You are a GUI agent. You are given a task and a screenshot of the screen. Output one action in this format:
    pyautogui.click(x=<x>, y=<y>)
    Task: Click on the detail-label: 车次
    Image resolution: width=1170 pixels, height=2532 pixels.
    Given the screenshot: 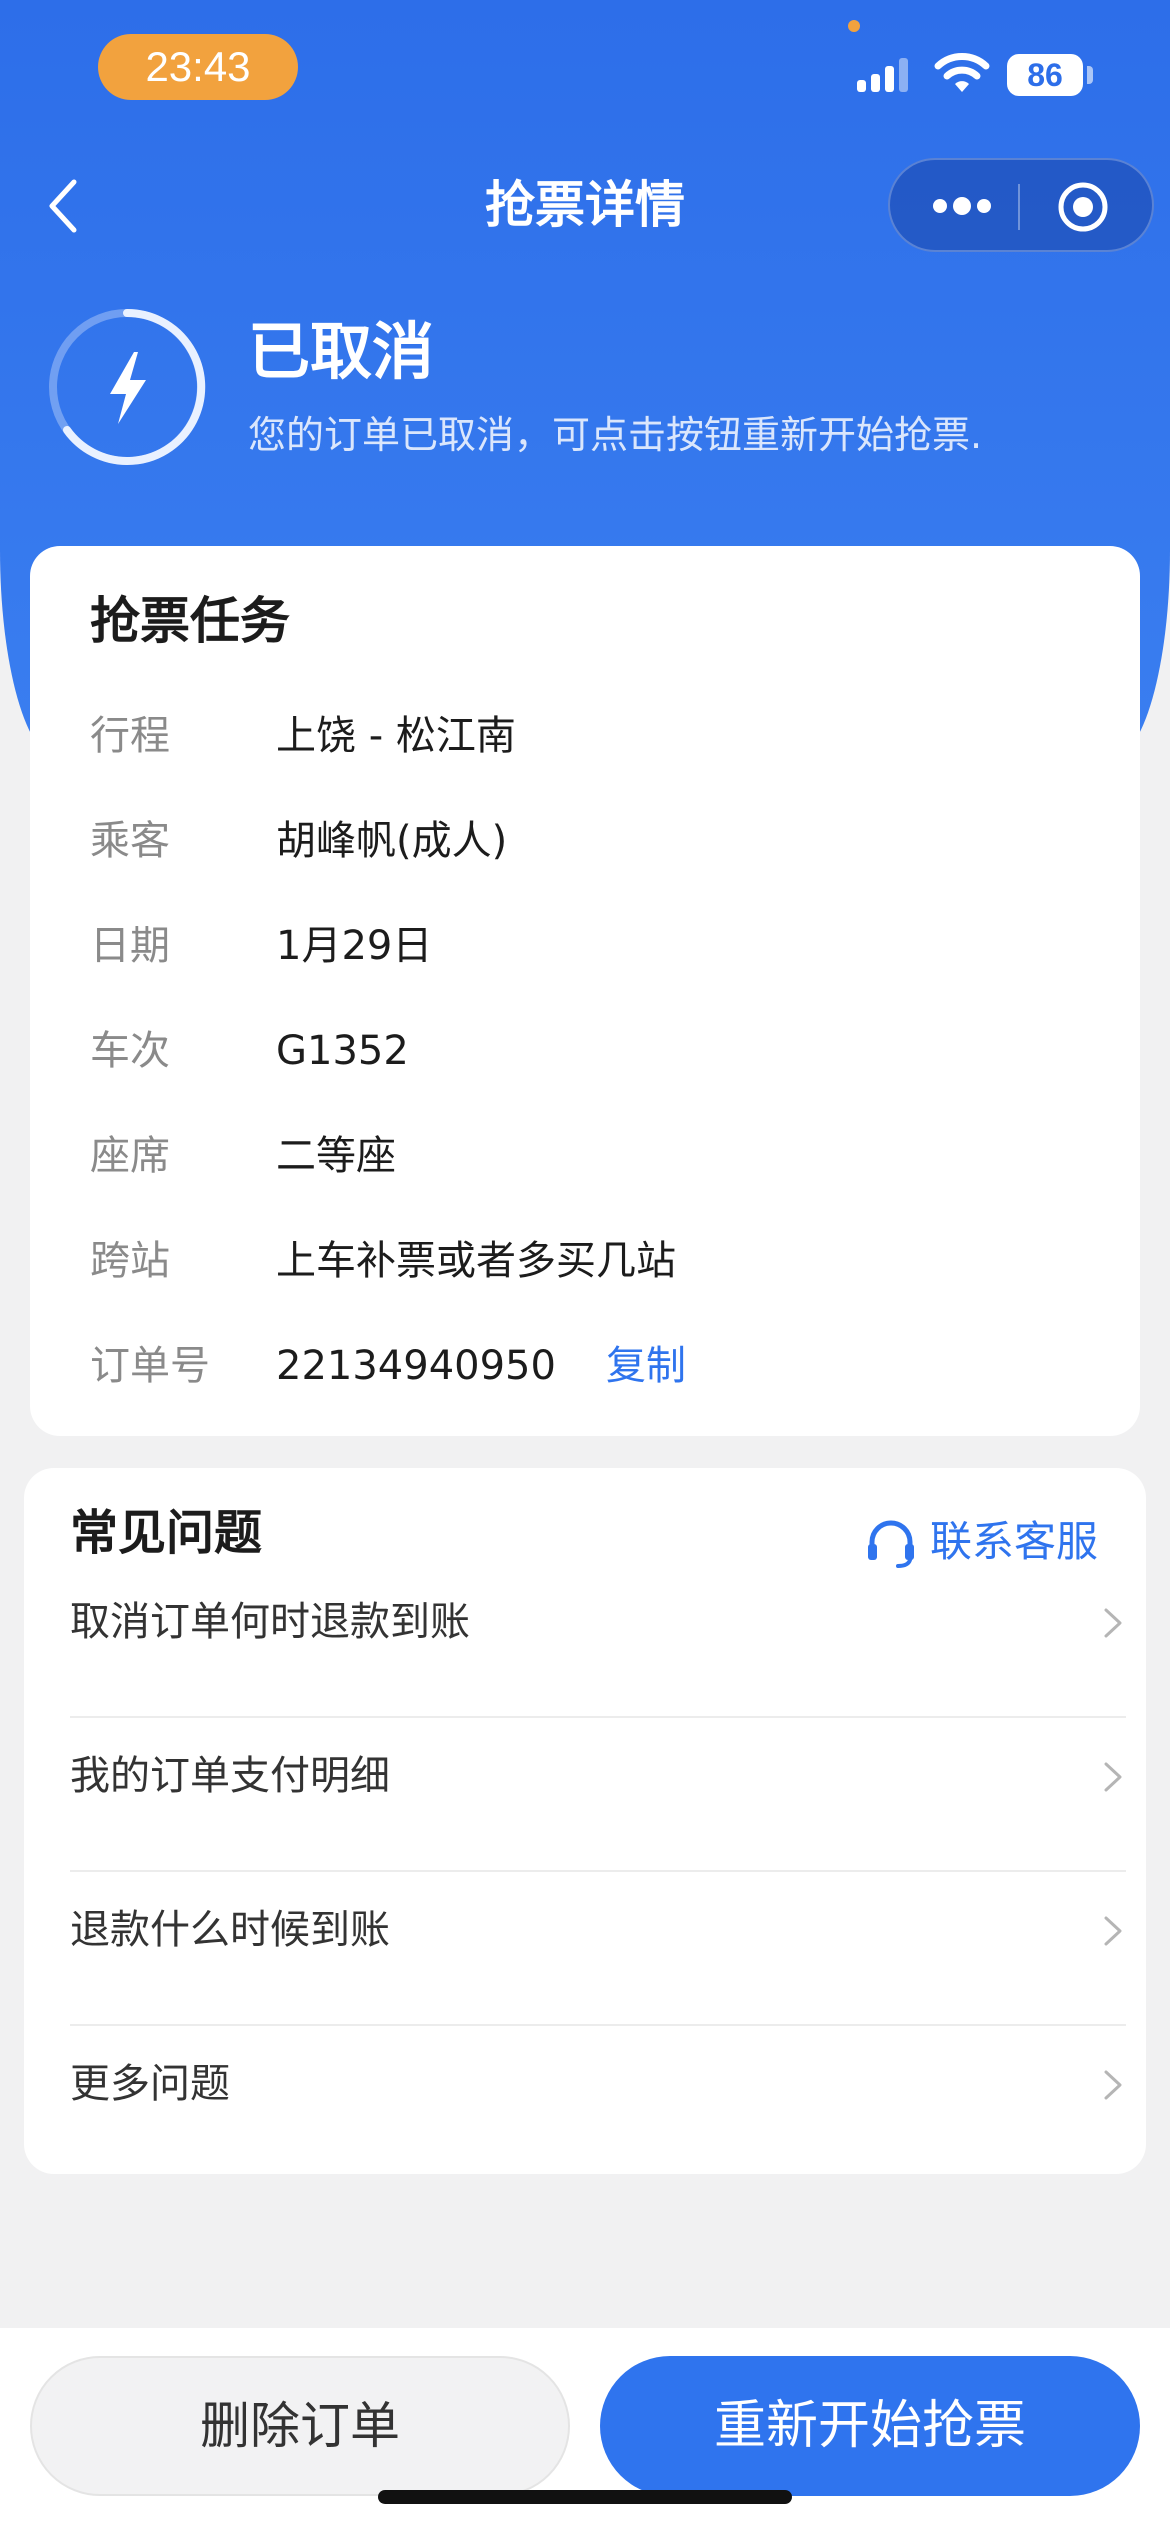 What is the action you would take?
    pyautogui.click(x=130, y=1051)
    